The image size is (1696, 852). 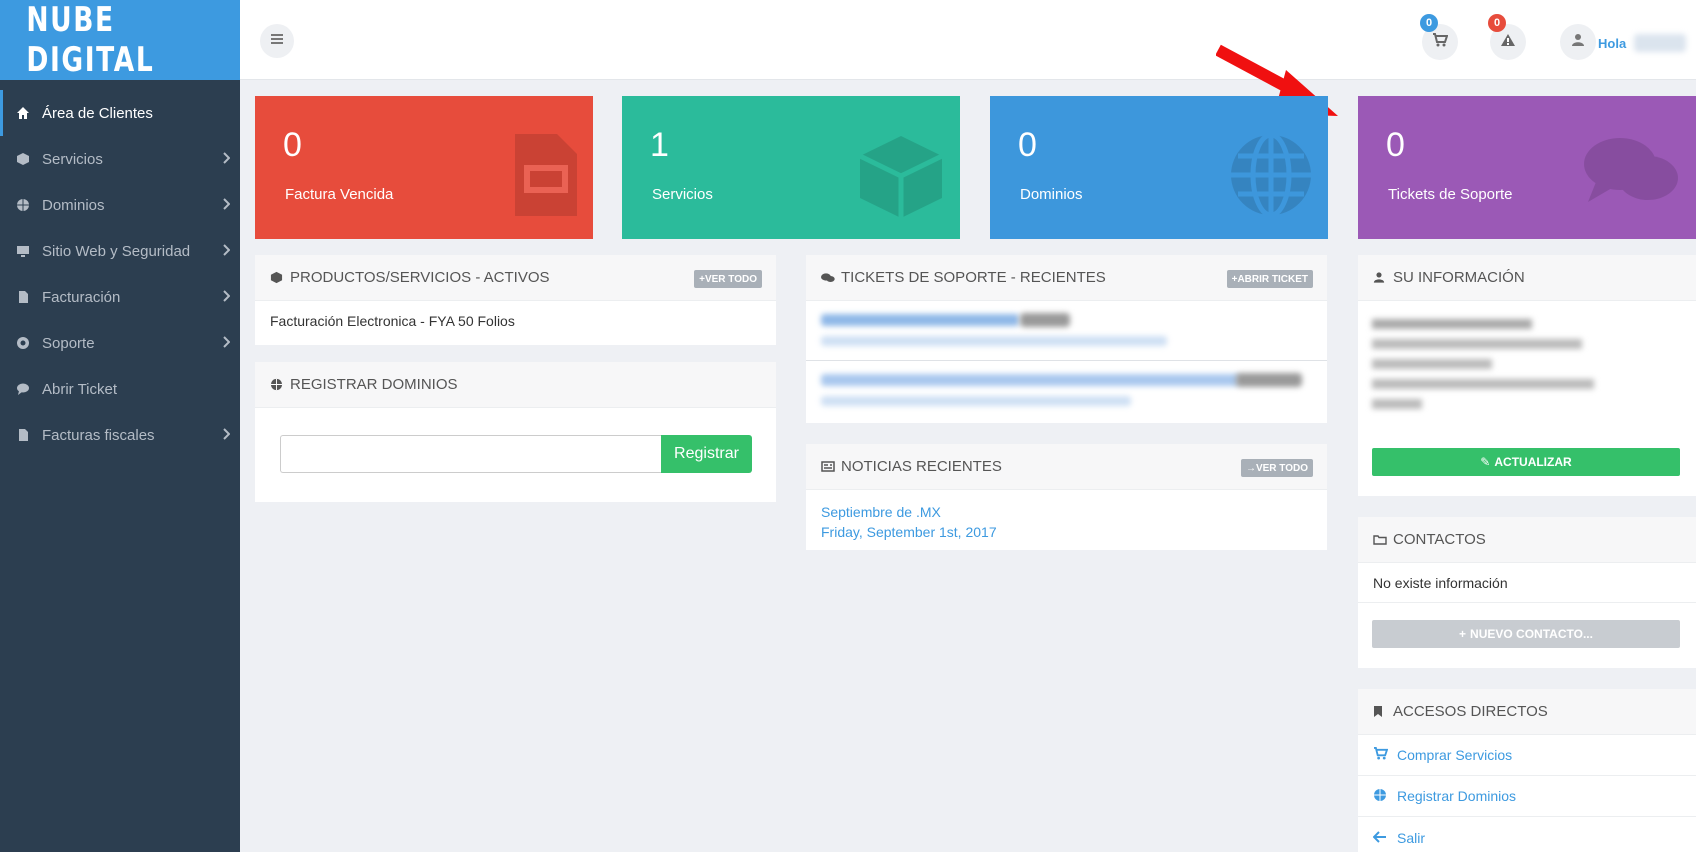 I want to click on domain-search-group: Registrar, so click(x=516, y=454).